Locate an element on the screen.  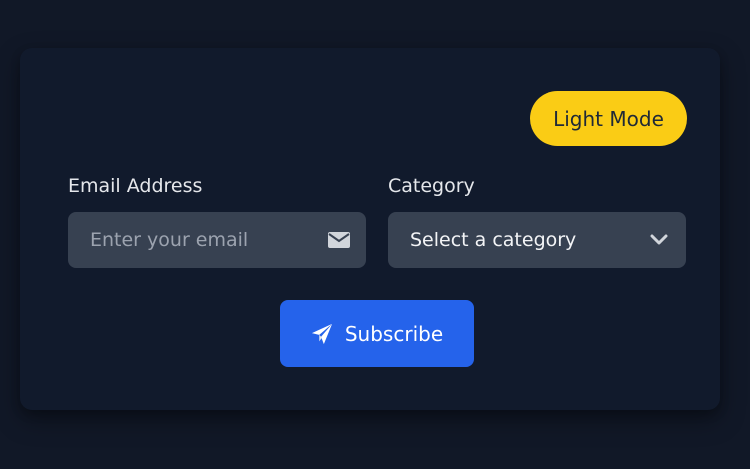
envelope-icon is located at coordinates (339, 240).